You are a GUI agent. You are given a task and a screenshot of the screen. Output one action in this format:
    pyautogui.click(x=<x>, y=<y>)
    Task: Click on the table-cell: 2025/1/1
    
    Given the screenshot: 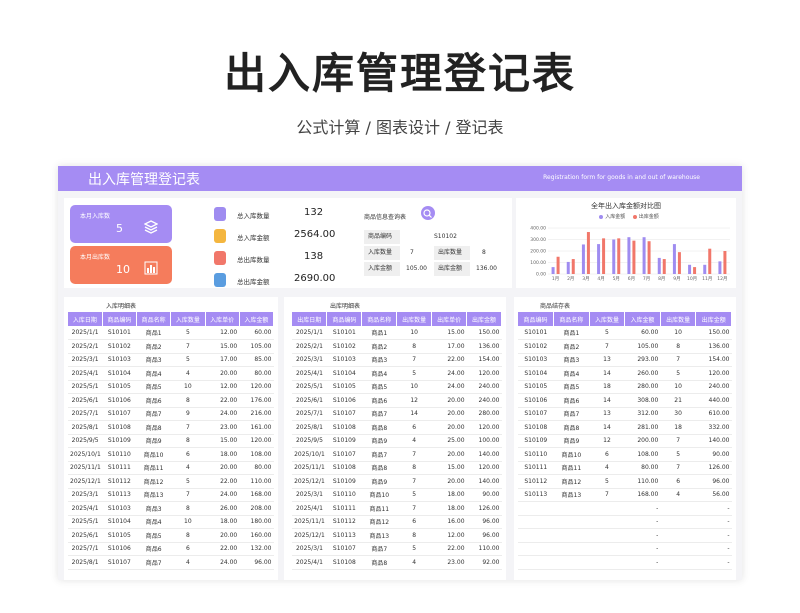 What is the action you would take?
    pyautogui.click(x=85, y=333)
    